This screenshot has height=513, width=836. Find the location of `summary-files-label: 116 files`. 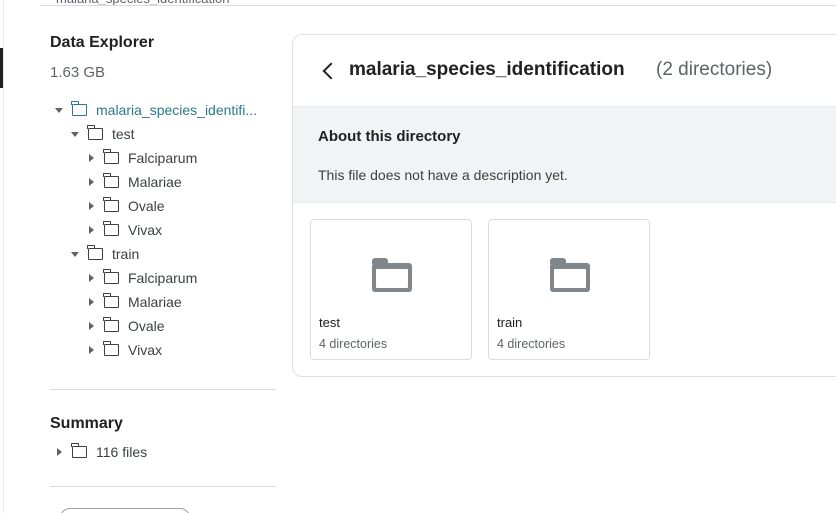

summary-files-label: 116 files is located at coordinates (122, 452).